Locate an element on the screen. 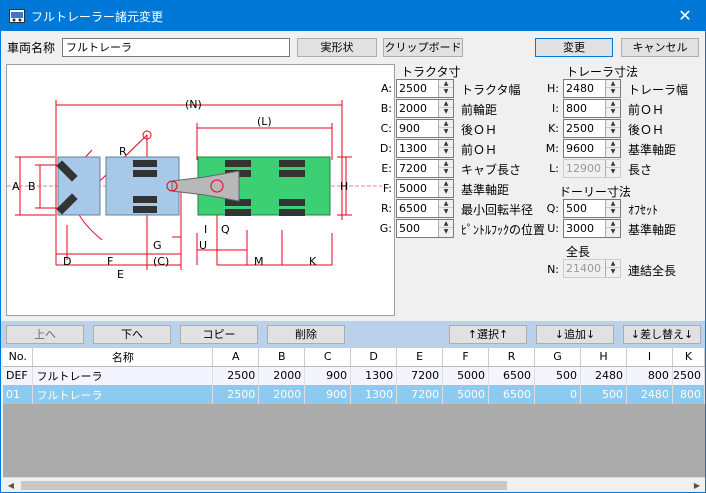  tractor-field-0: 2500 ▲ ▼ is located at coordinates (425, 88).